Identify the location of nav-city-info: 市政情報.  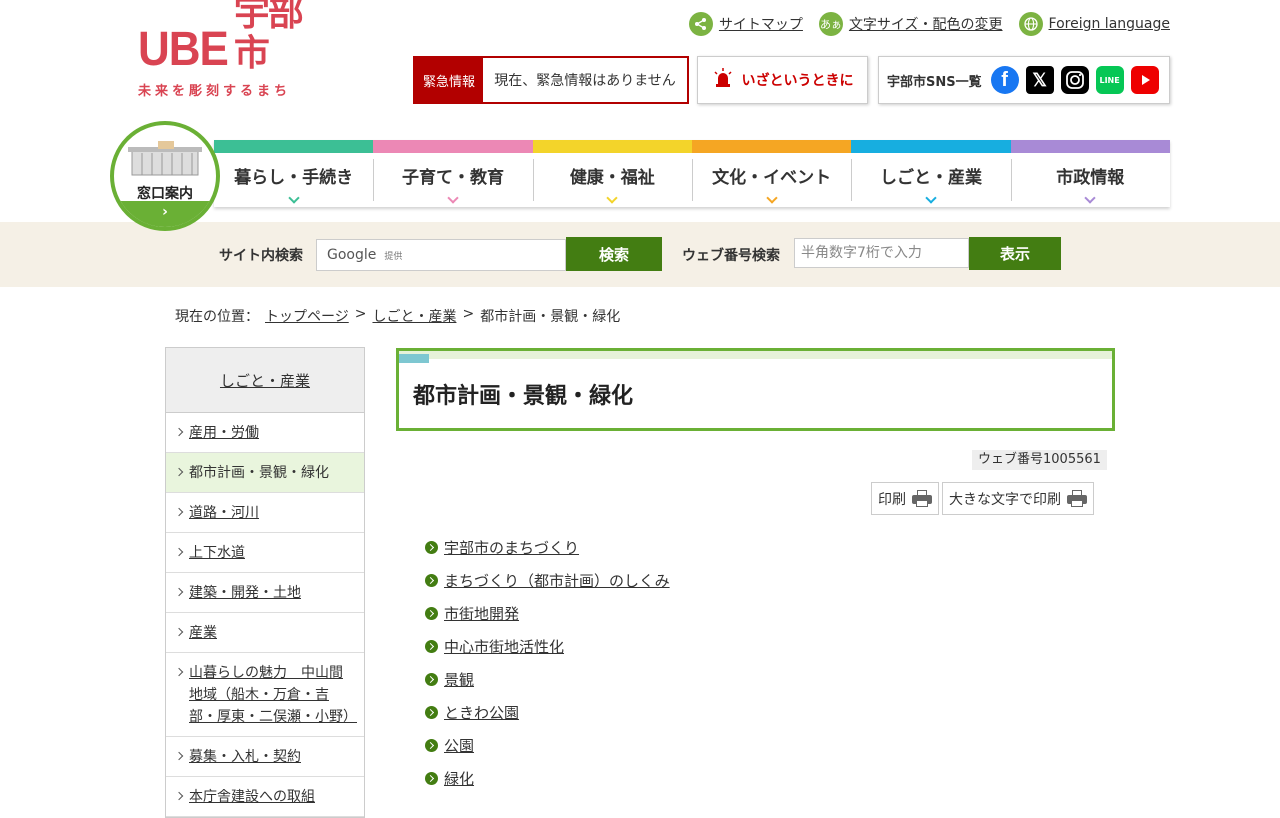
(1090, 173).